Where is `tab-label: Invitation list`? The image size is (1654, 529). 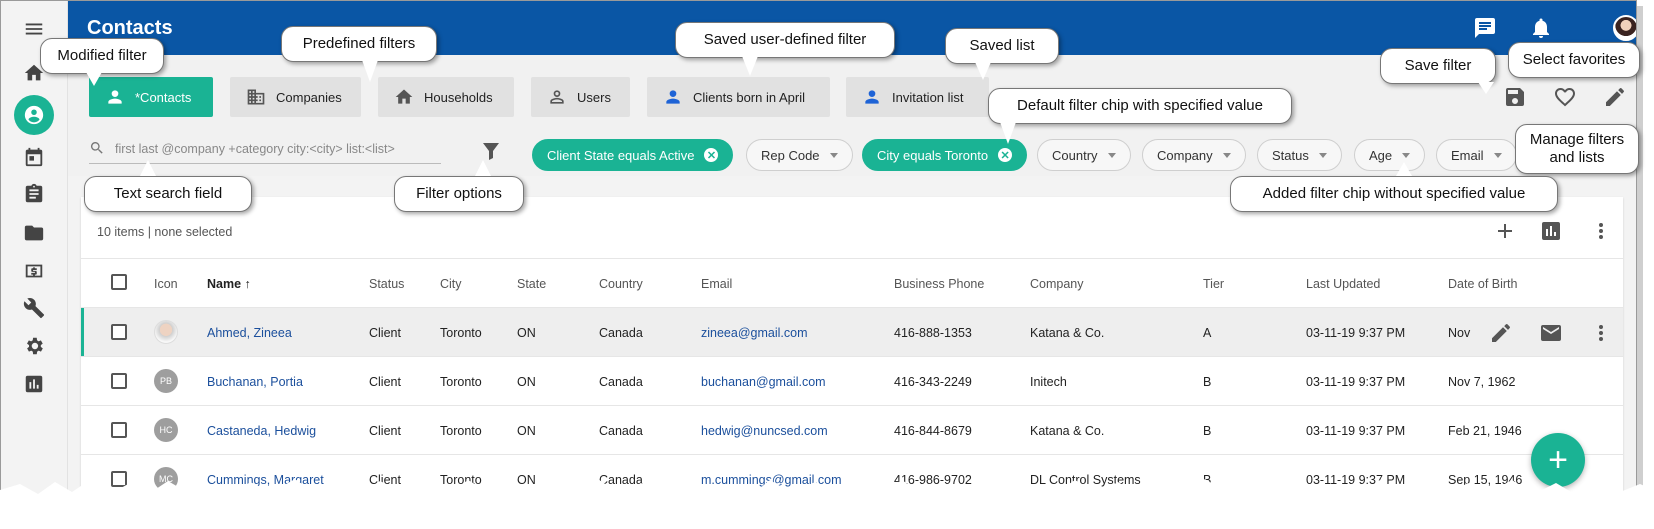 tab-label: Invitation list is located at coordinates (928, 97).